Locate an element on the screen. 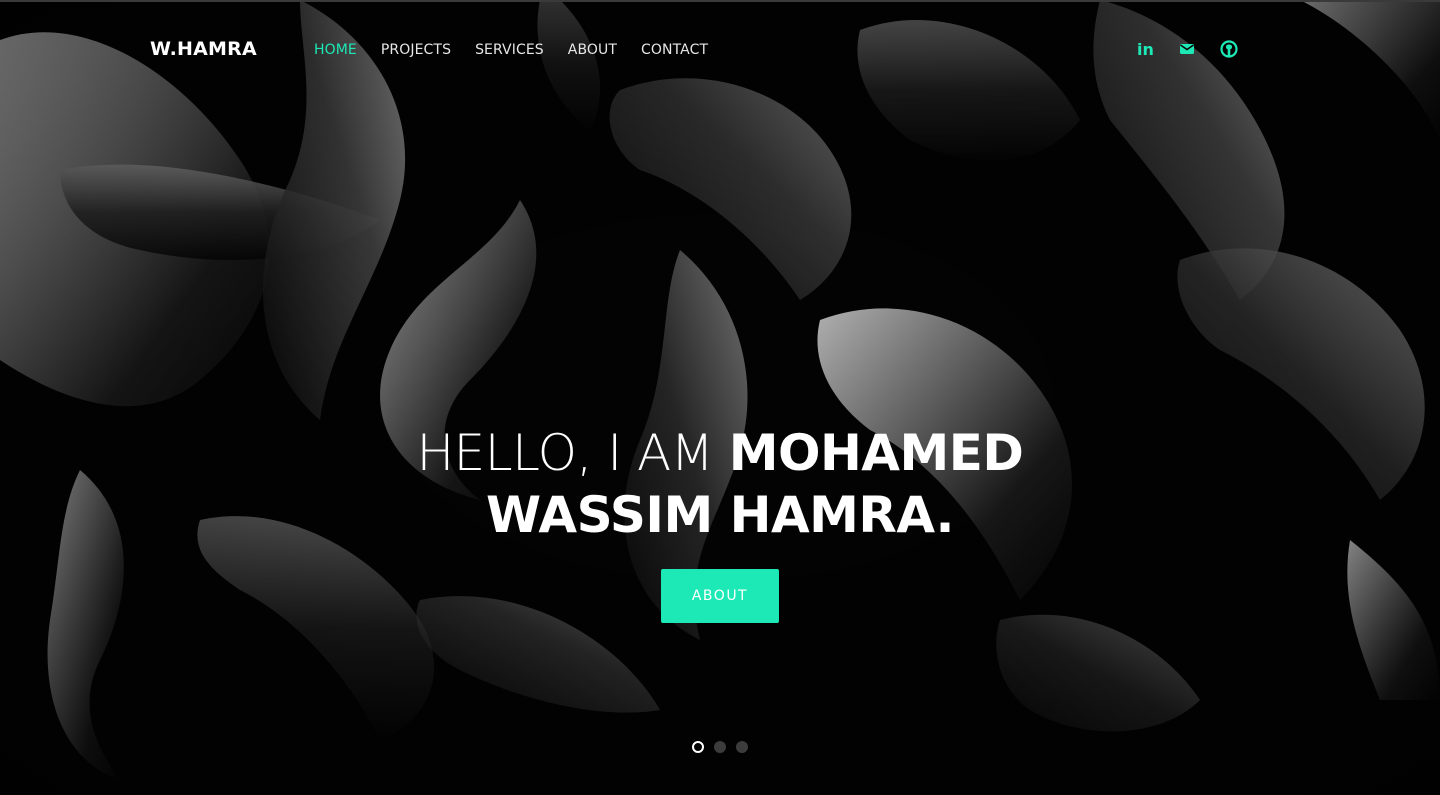  nav-item-about: ABOUT is located at coordinates (592, 50).